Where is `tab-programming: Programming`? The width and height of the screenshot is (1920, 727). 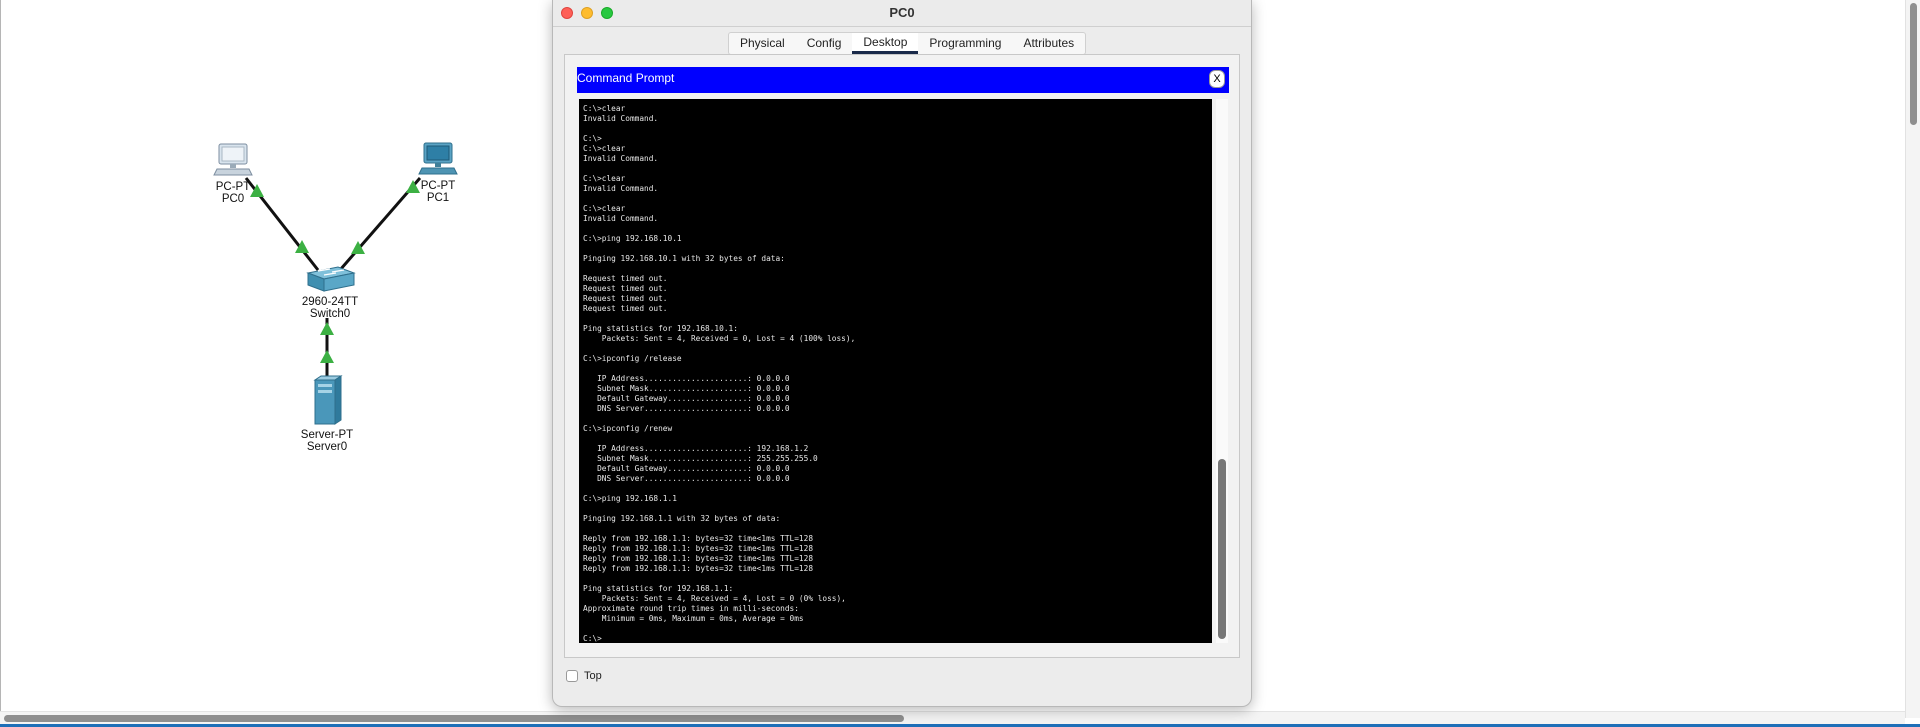 tab-programming: Programming is located at coordinates (965, 43).